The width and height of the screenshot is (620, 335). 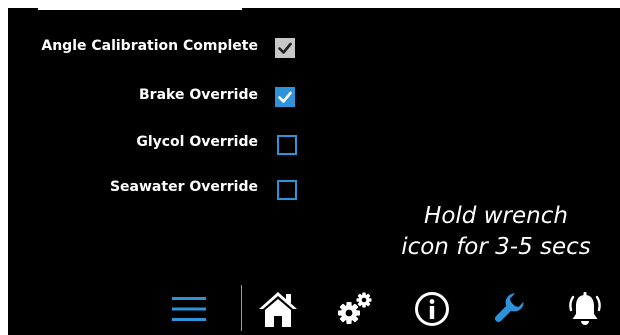 I want to click on seawater-override-checkbox, so click(x=287, y=190).